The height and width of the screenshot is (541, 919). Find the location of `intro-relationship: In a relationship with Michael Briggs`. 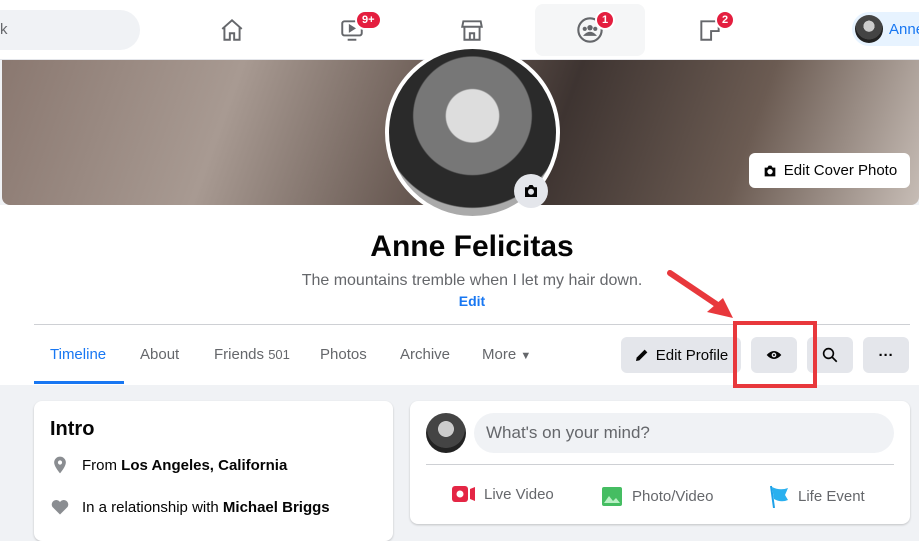

intro-relationship: In a relationship with Michael Briggs is located at coordinates (190, 507).